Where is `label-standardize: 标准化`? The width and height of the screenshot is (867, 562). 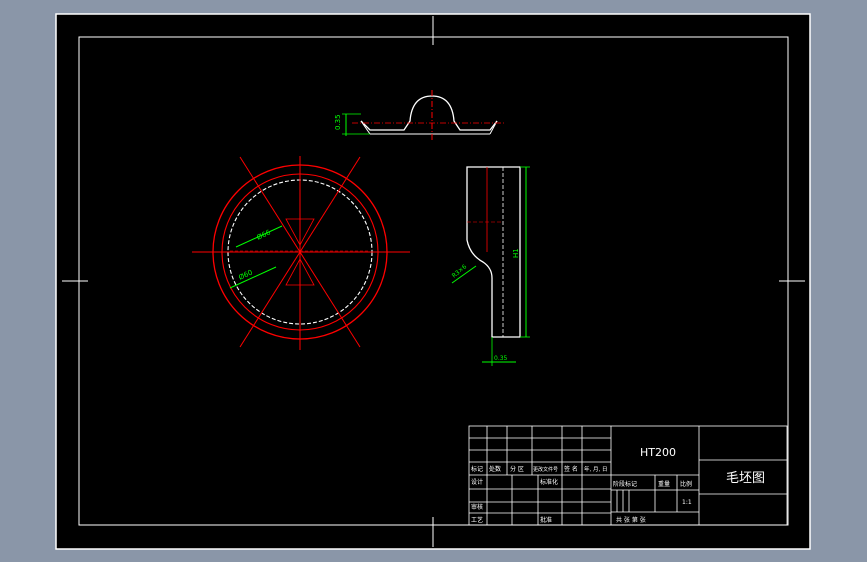 label-standardize: 标准化 is located at coordinates (549, 482).